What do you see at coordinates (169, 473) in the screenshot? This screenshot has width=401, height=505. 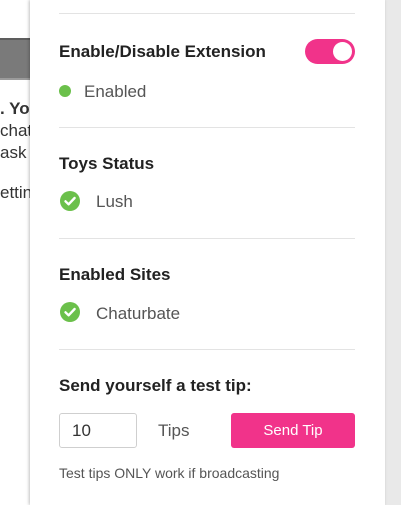 I see `test-tip-note: Test tips ONLY work if broadcasting` at bounding box center [169, 473].